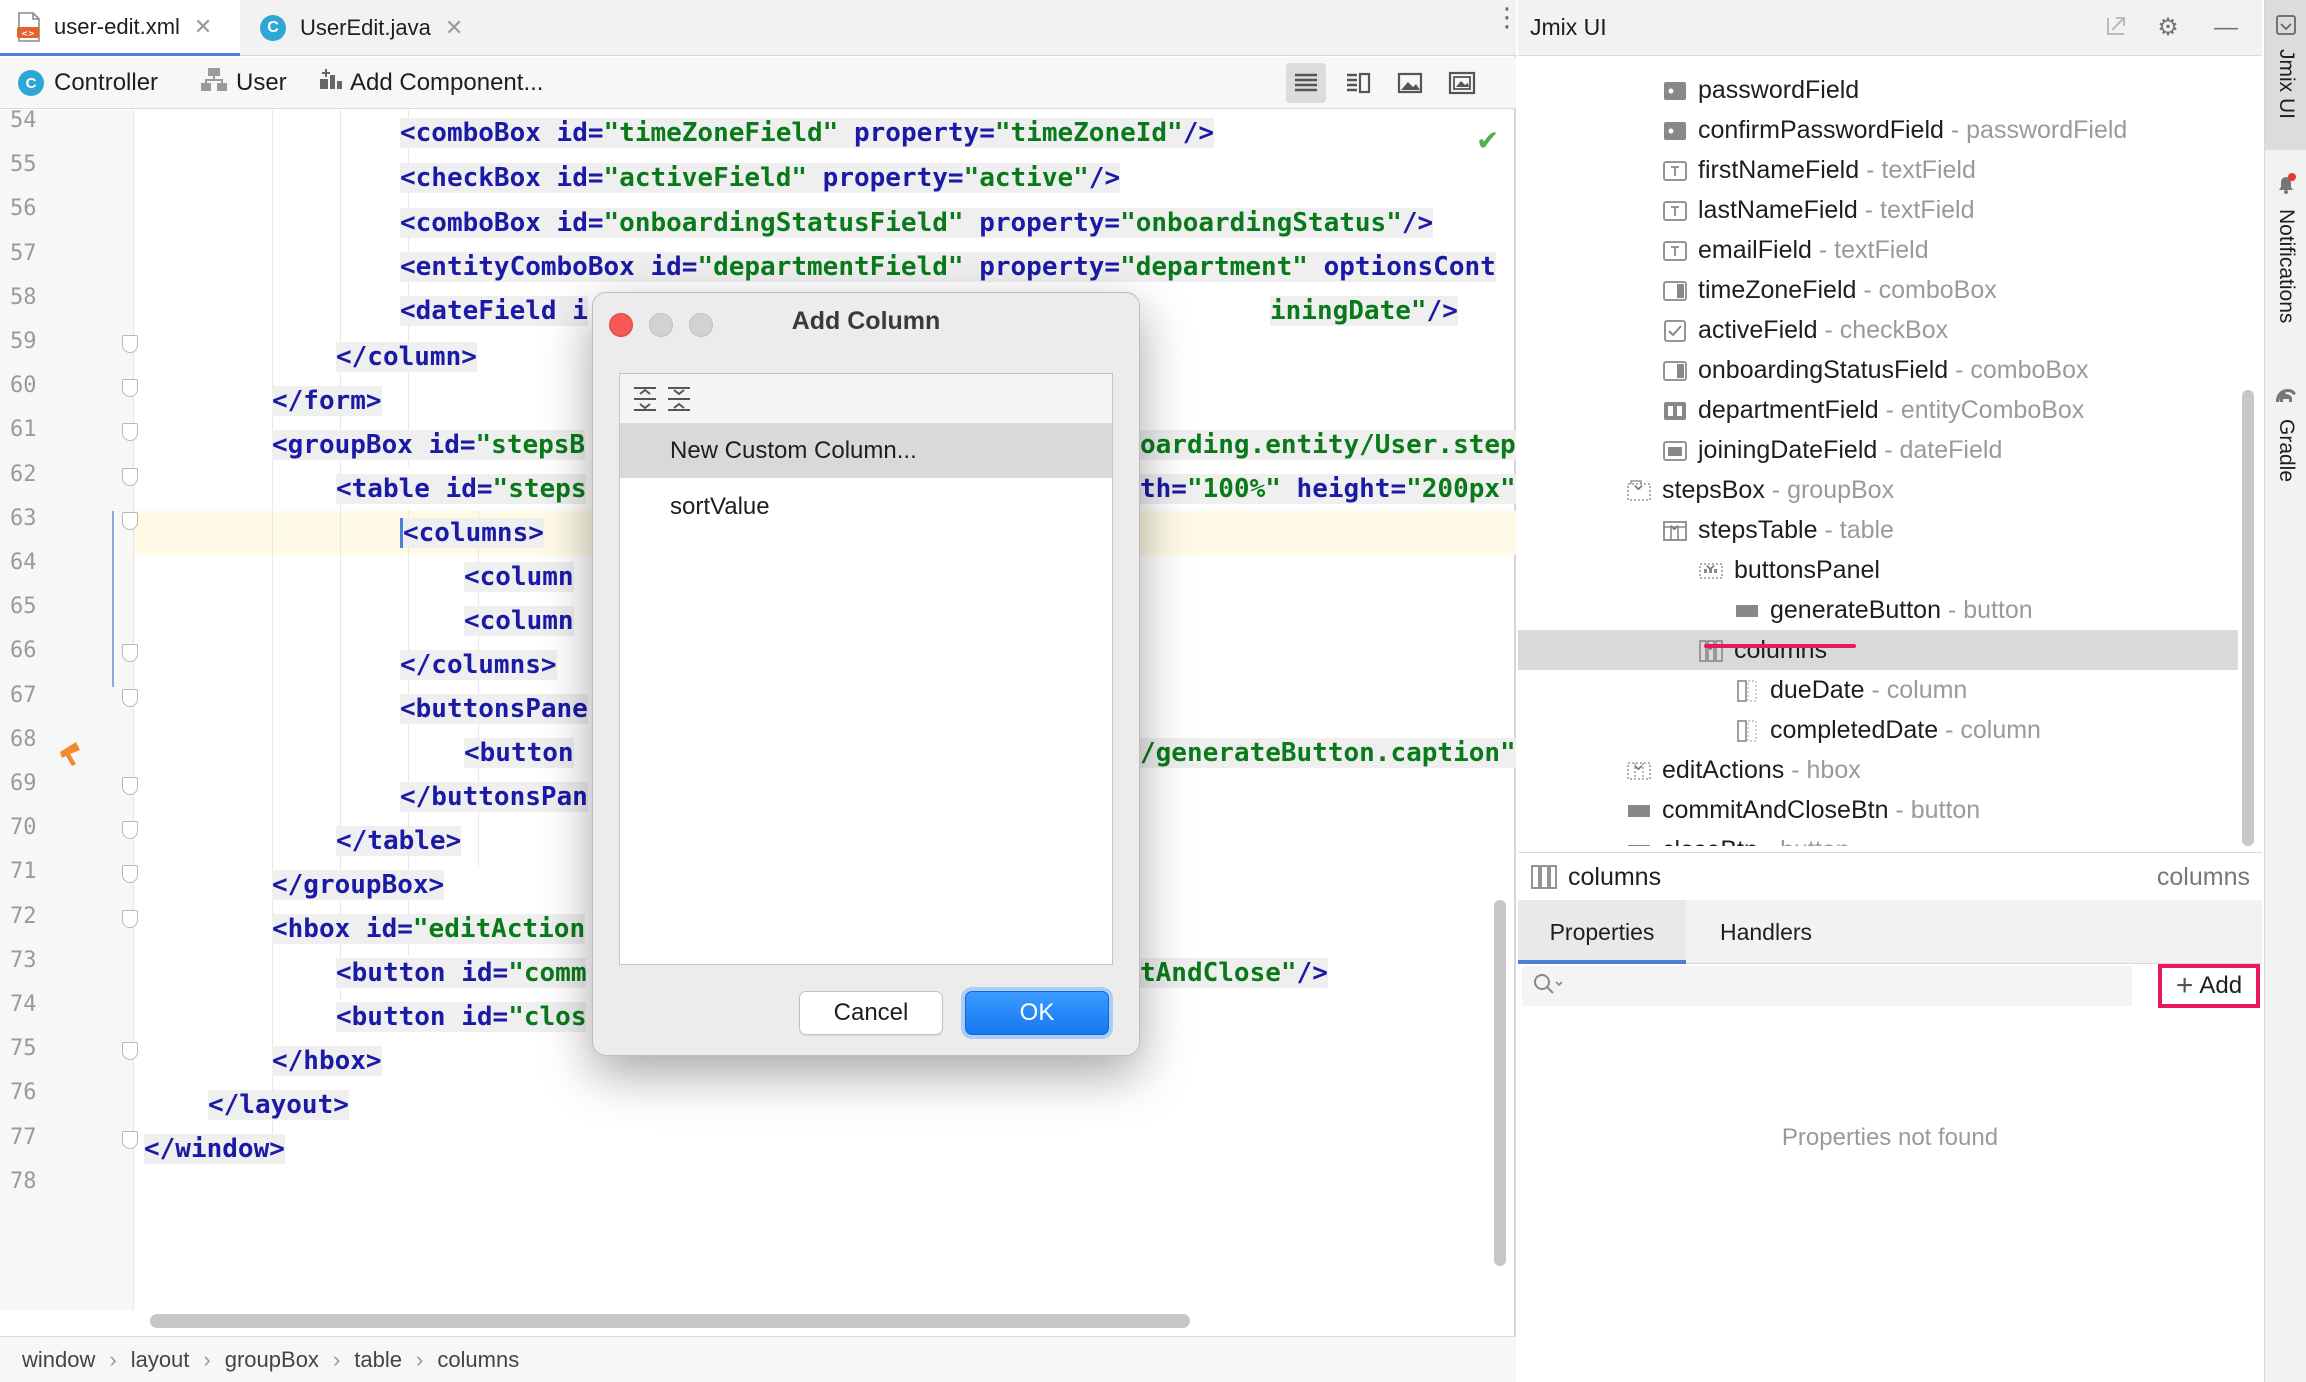 The width and height of the screenshot is (2306, 1382). I want to click on code-line-64: <column, so click(519, 577).